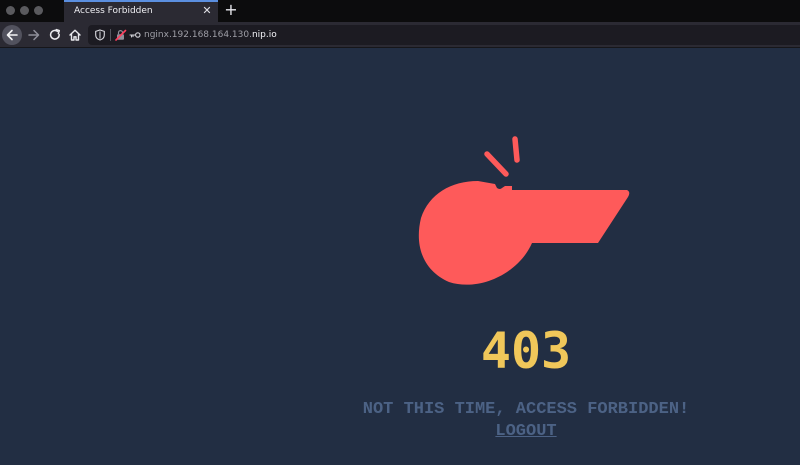  I want to click on key-icon, so click(135, 35).